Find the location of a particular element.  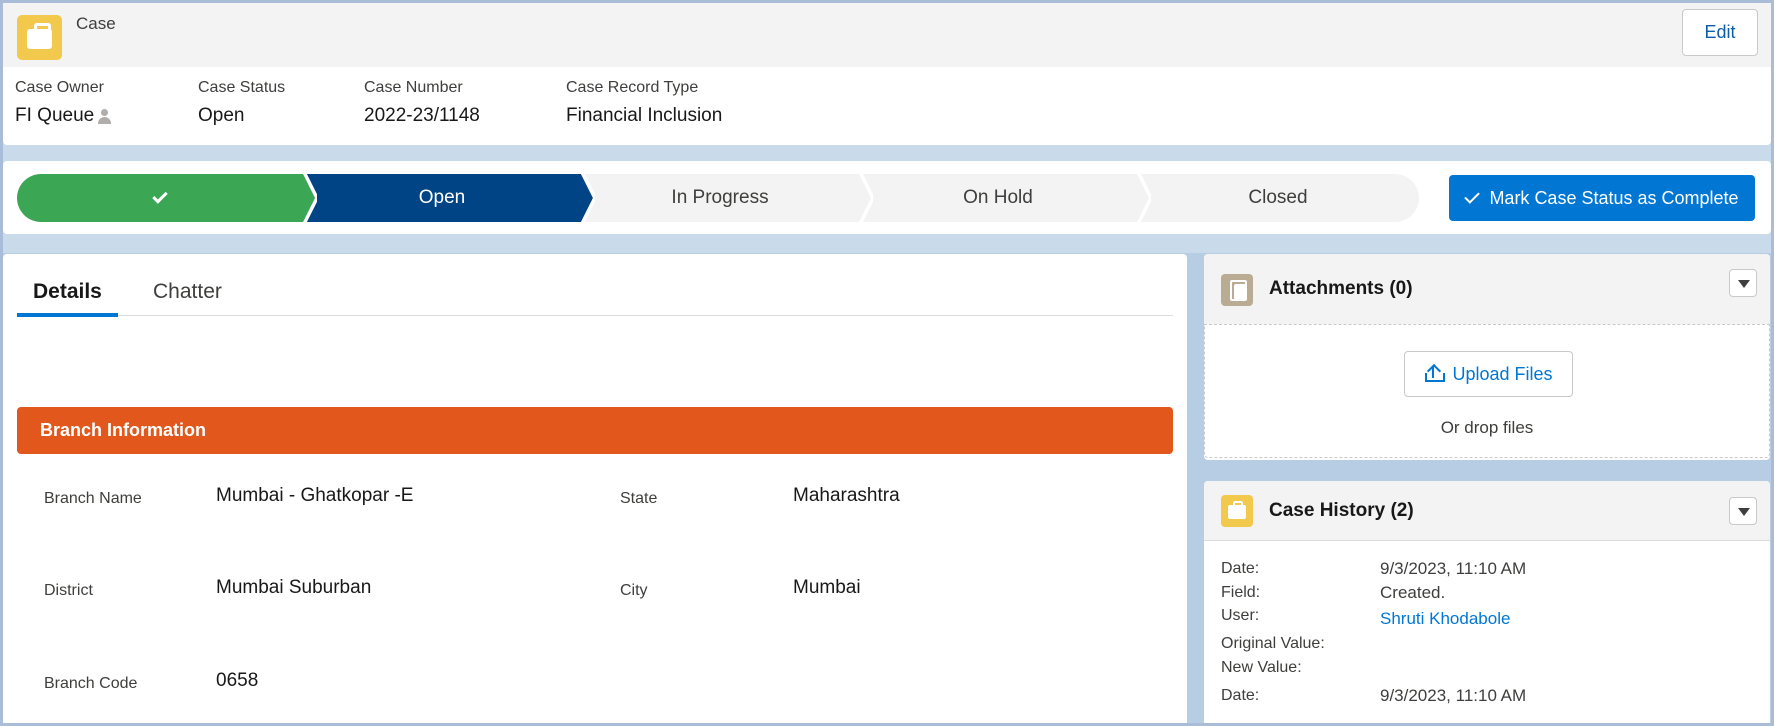

tab-chatter: Chatter is located at coordinates (187, 292).